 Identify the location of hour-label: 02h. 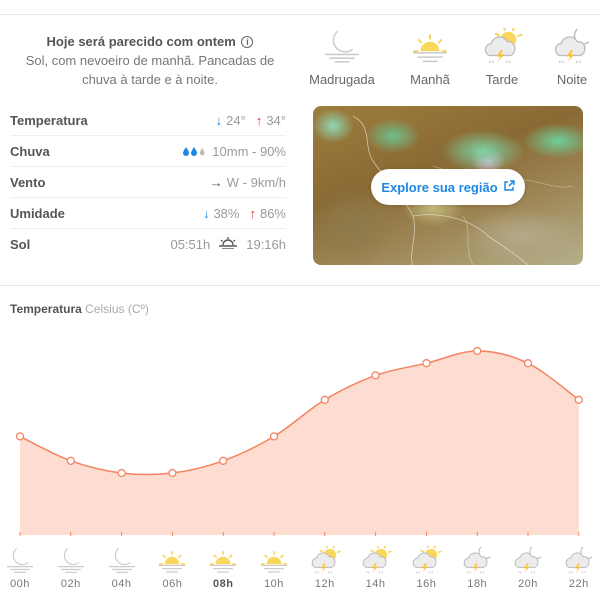
(70, 584).